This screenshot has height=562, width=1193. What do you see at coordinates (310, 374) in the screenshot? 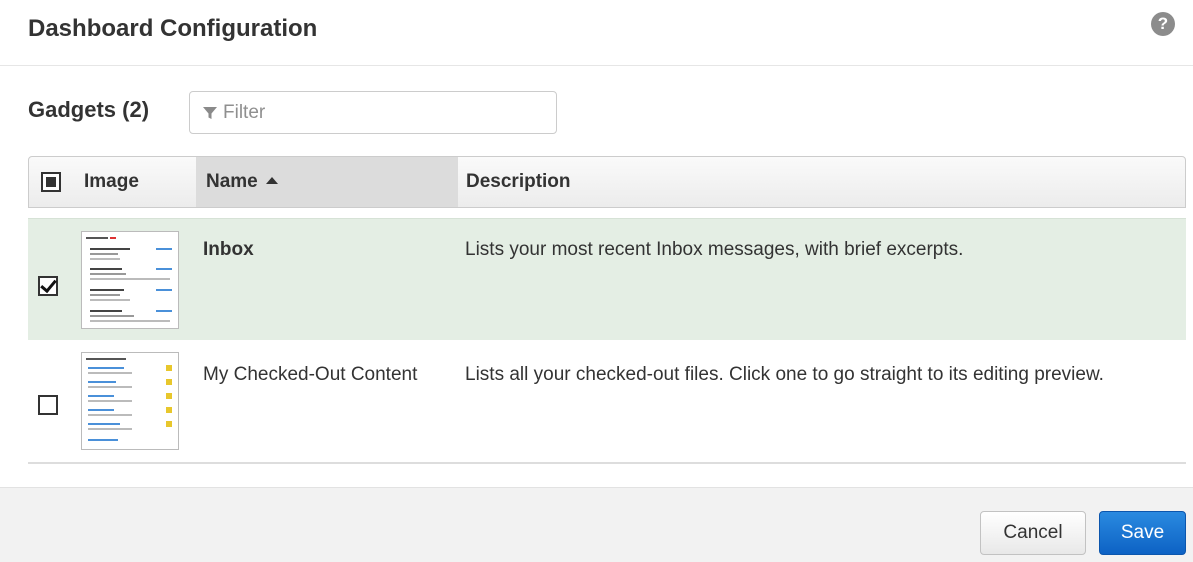
I see `gadget-name: My Checked-Out Content` at bounding box center [310, 374].